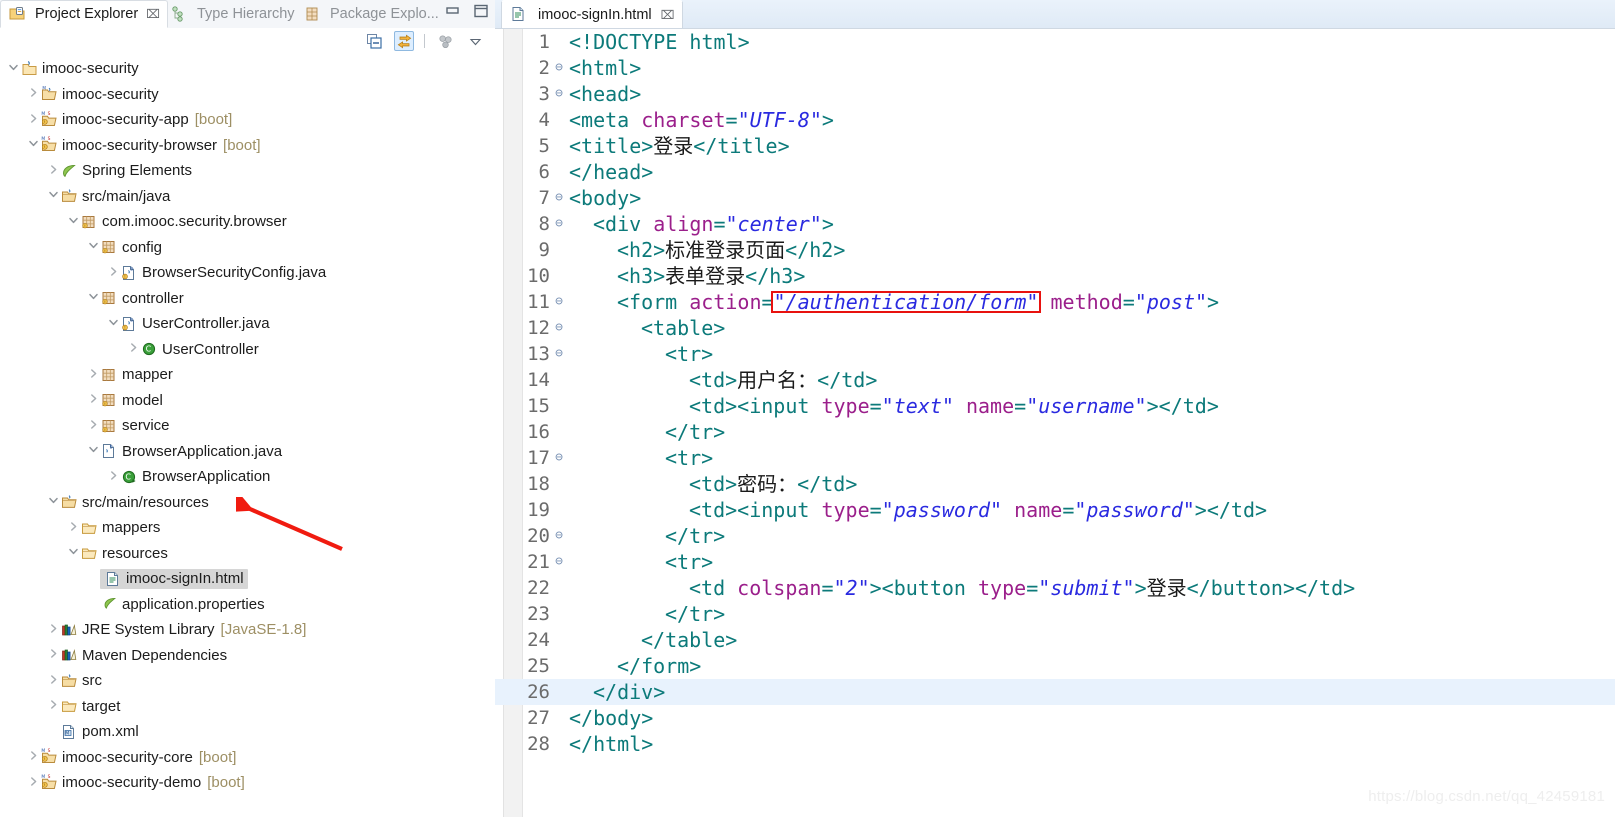 The height and width of the screenshot is (817, 1615). I want to click on tree-item-browserapplication: C BrowserApplication, so click(247, 477).